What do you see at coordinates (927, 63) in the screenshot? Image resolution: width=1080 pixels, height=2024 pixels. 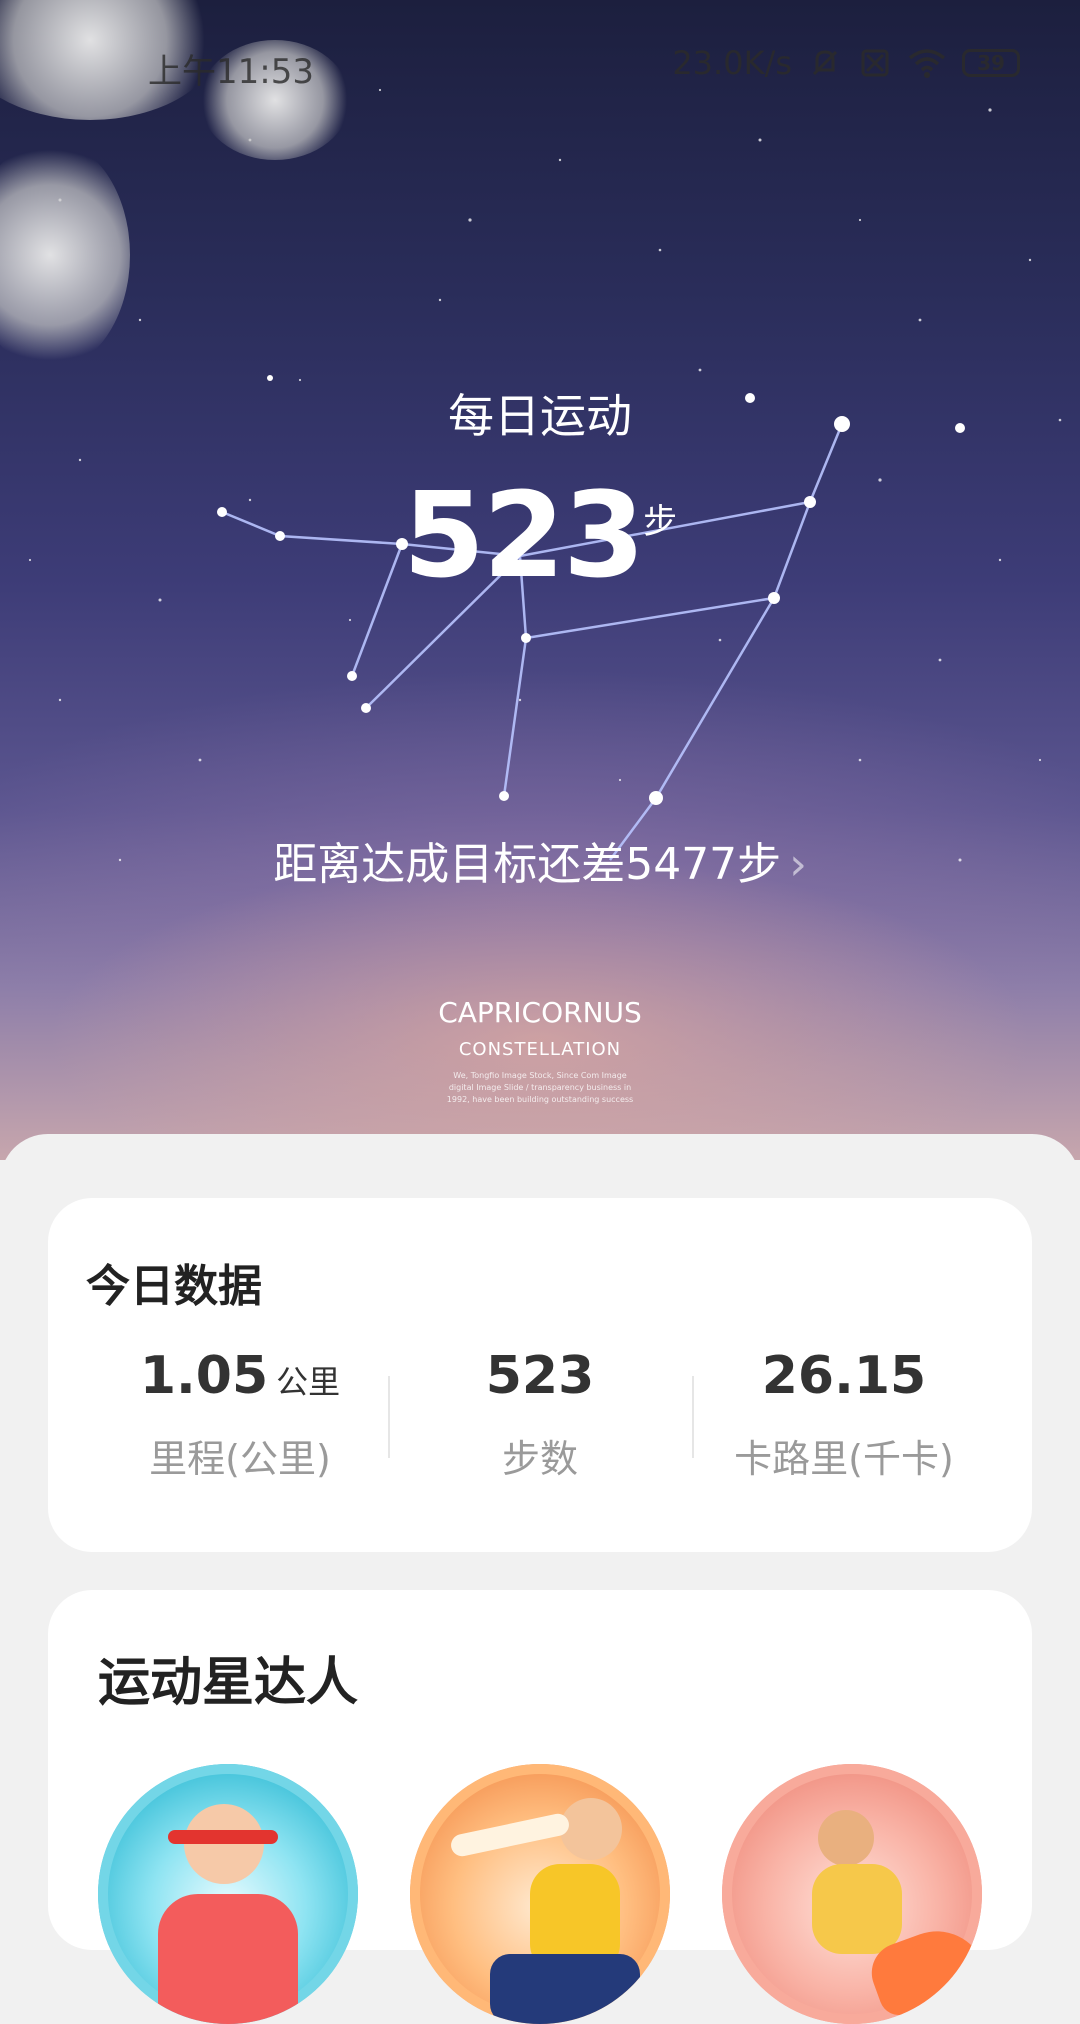 I see `wifi-icon` at bounding box center [927, 63].